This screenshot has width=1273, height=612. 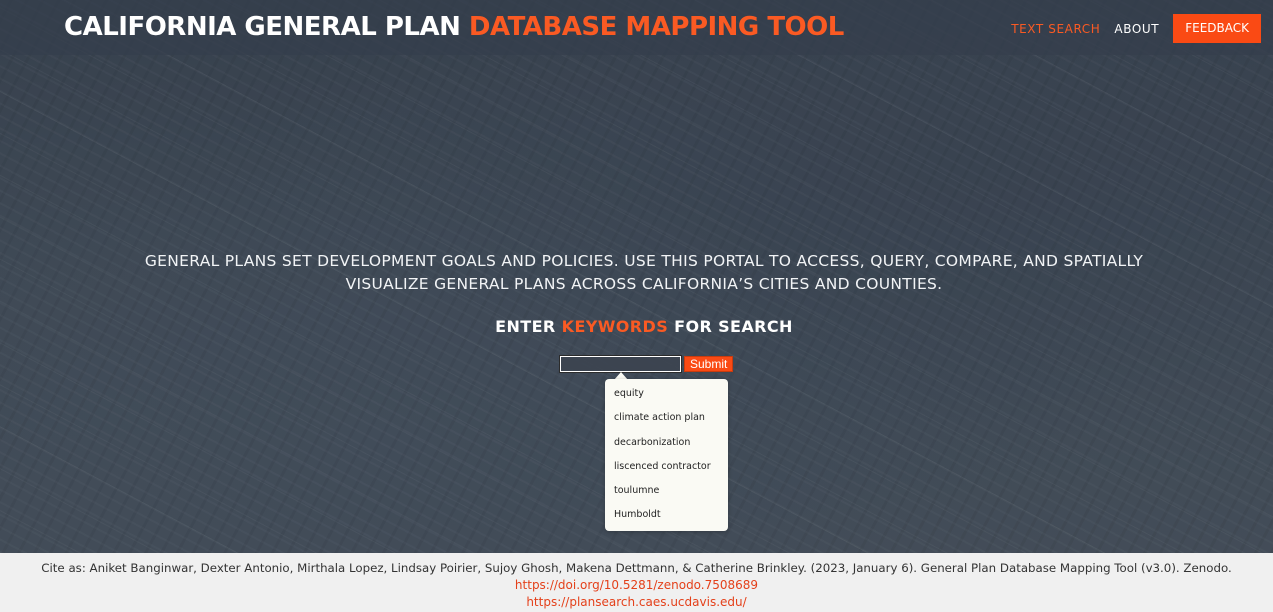 I want to click on nav-text-search-link: TEXT SEARCH, so click(x=1055, y=29).